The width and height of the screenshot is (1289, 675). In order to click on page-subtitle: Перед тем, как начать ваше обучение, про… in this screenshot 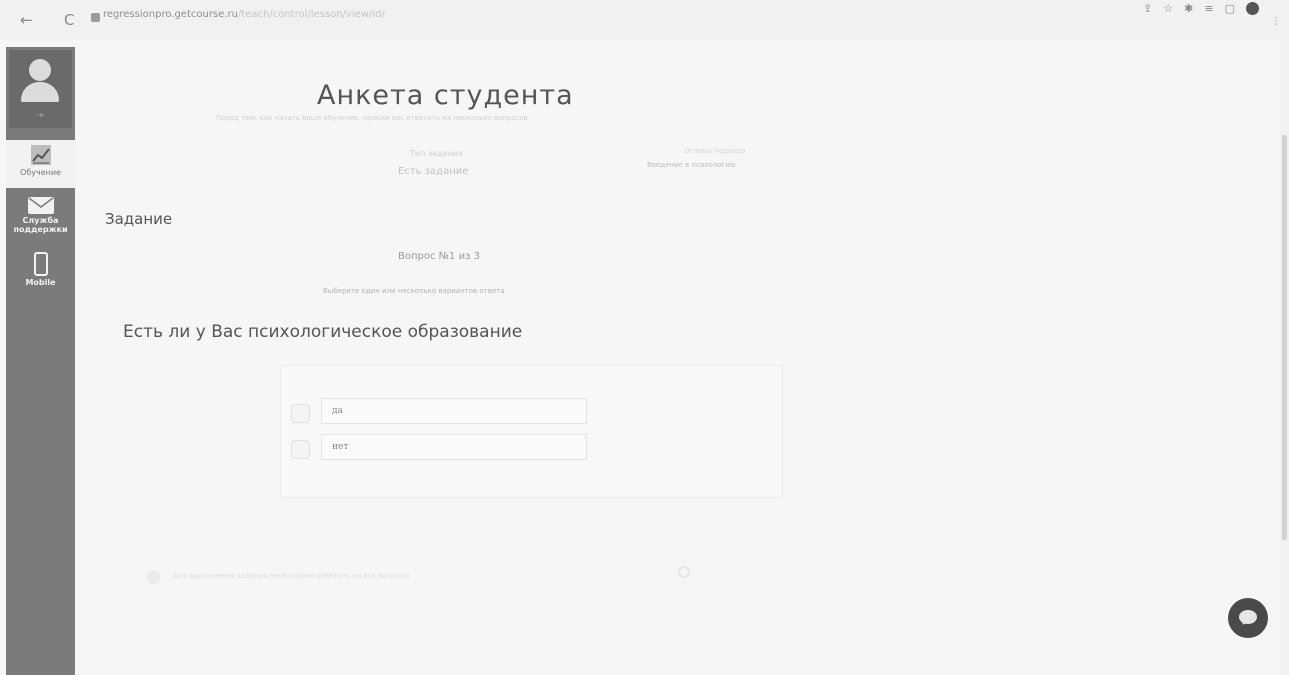, I will do `click(372, 118)`.